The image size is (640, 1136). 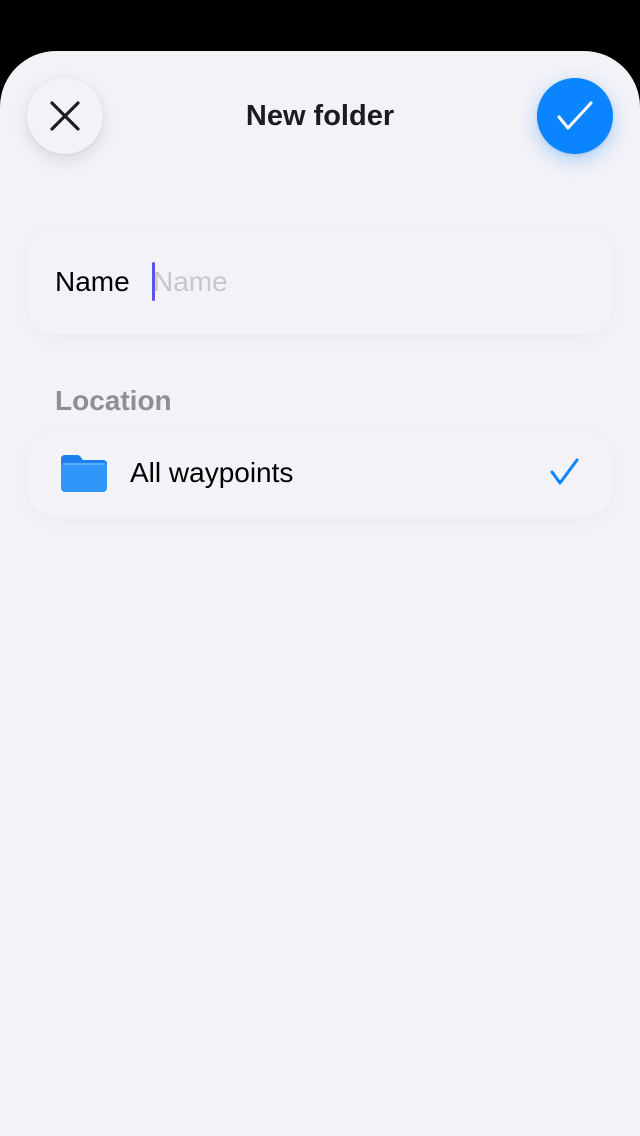 I want to click on name-field-label: Name, so click(x=92, y=281).